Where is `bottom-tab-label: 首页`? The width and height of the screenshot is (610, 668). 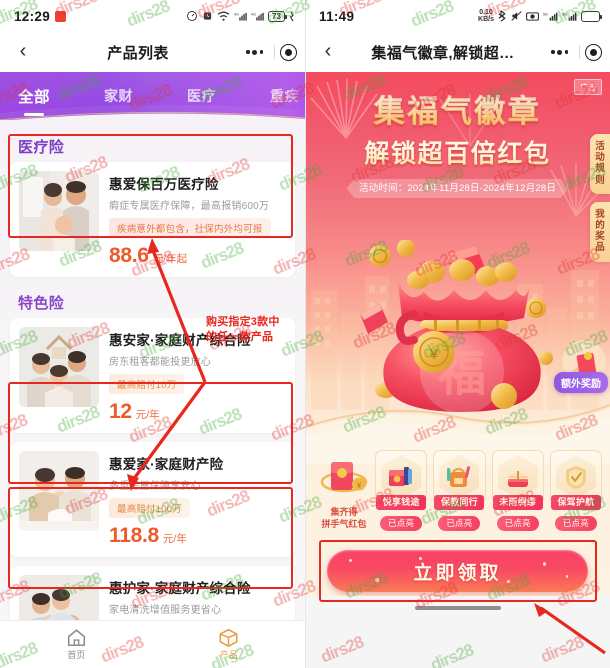
bottom-tab-label: 首页 is located at coordinates (76, 655).